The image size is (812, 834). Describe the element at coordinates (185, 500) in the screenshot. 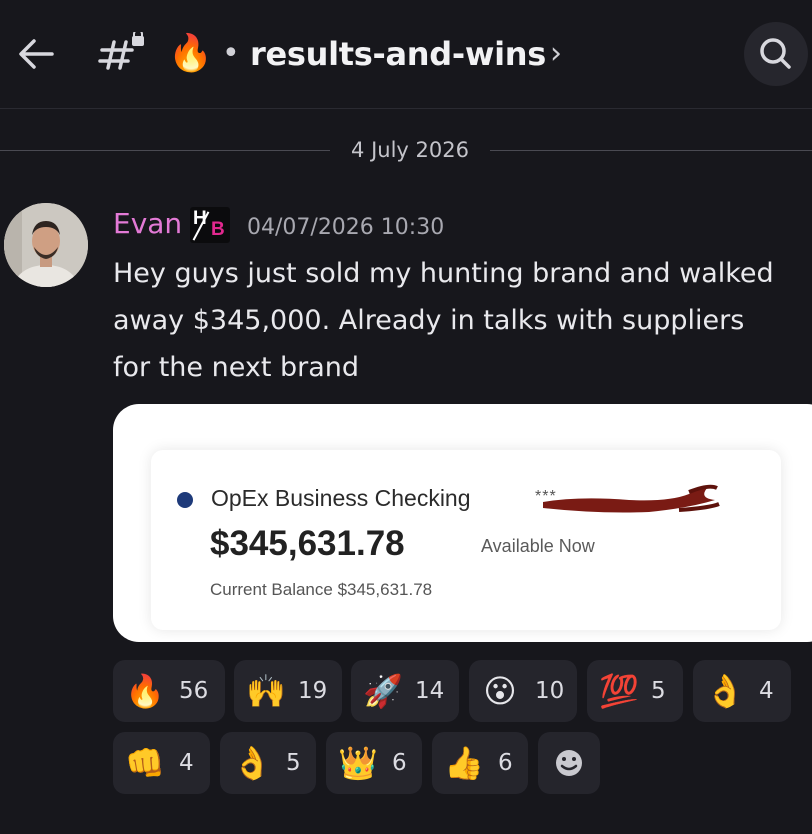

I see `account-dot-icon` at that location.